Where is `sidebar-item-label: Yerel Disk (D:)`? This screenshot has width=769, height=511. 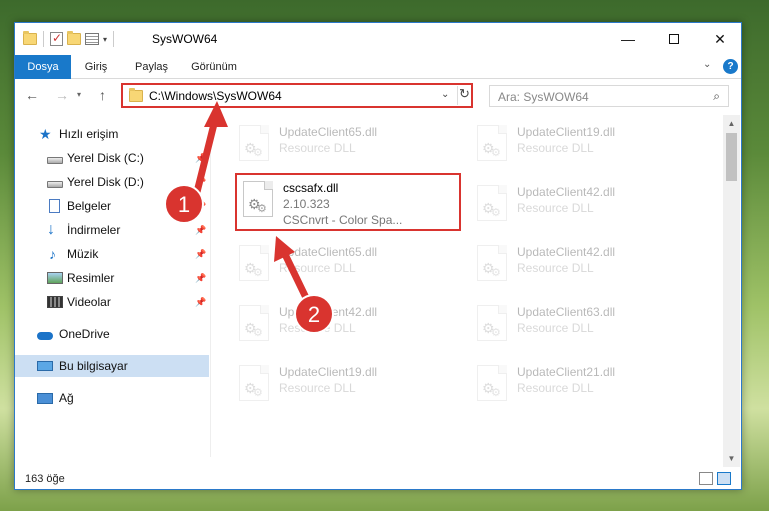
sidebar-item-label: Yerel Disk (D:) is located at coordinates (105, 182).